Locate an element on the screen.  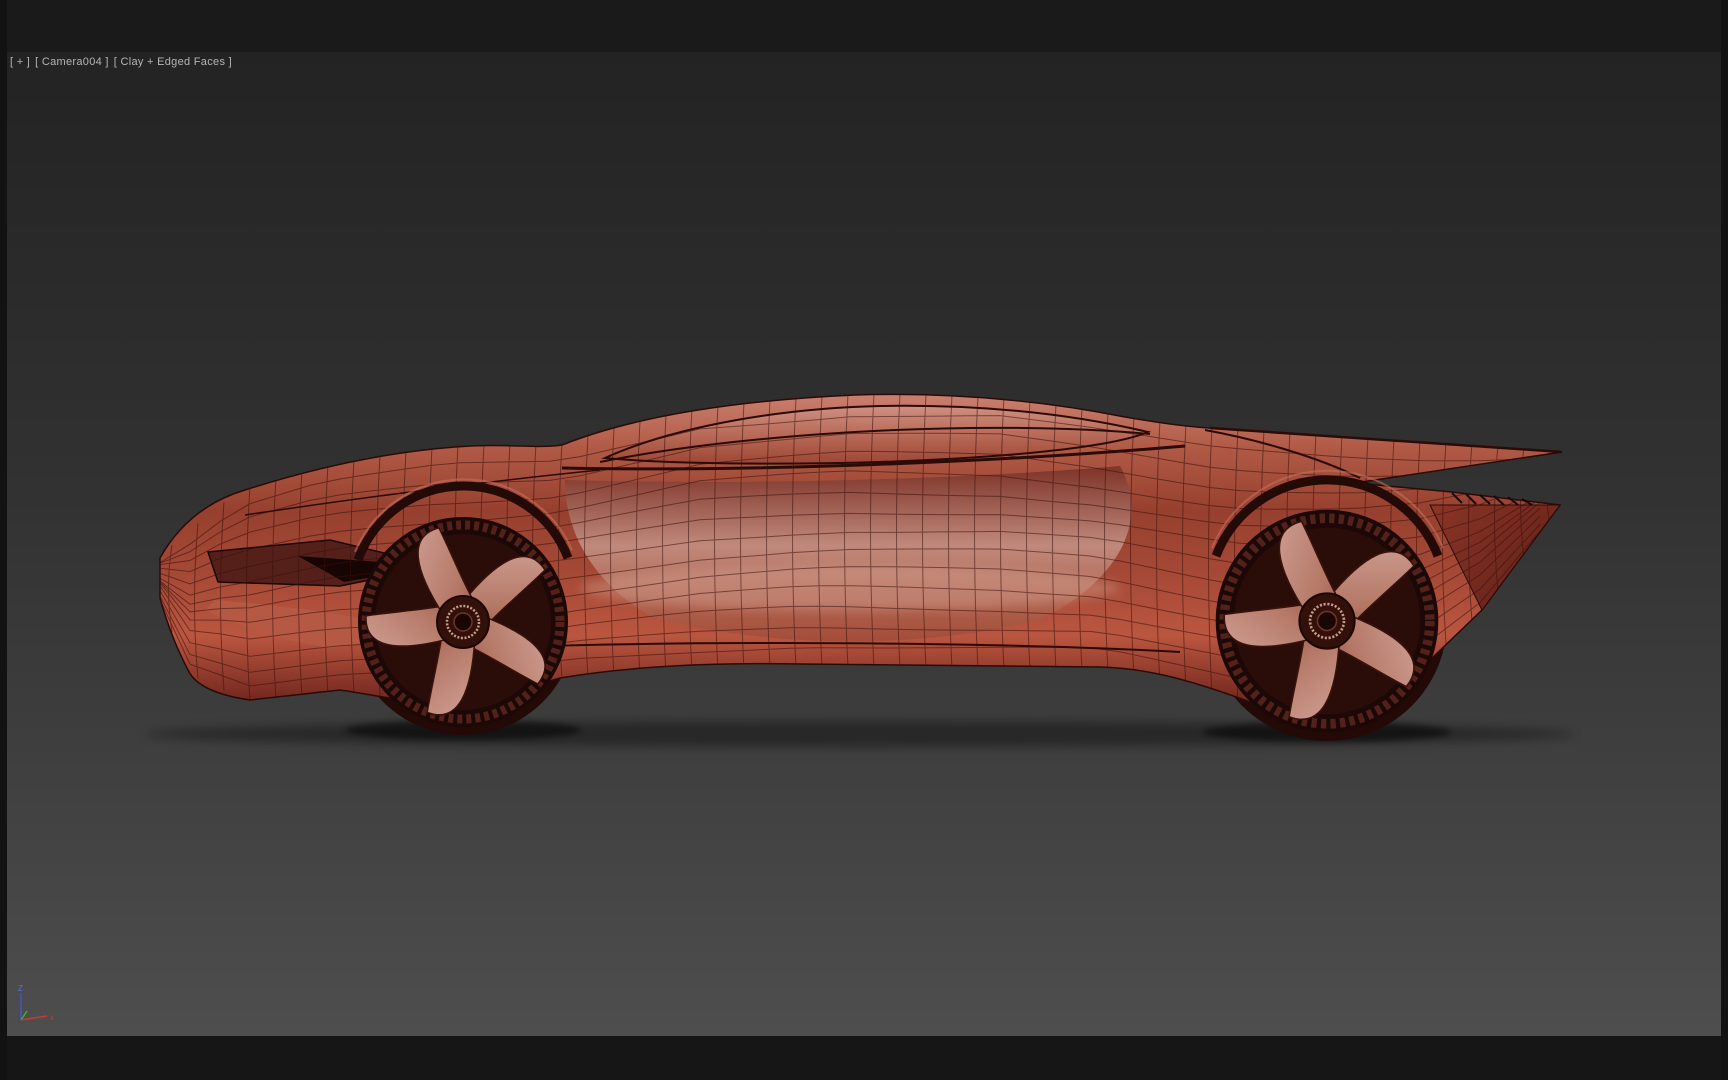
viewport-menu-camera: [ Camera004 ] is located at coordinates (72, 62).